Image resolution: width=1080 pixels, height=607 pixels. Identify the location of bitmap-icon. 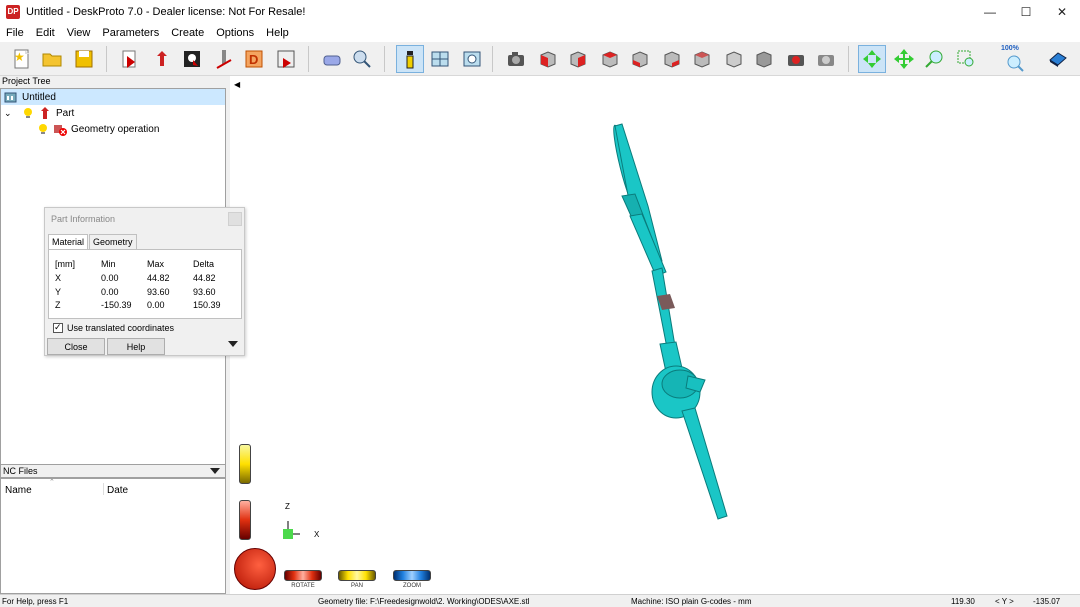
(192, 59).